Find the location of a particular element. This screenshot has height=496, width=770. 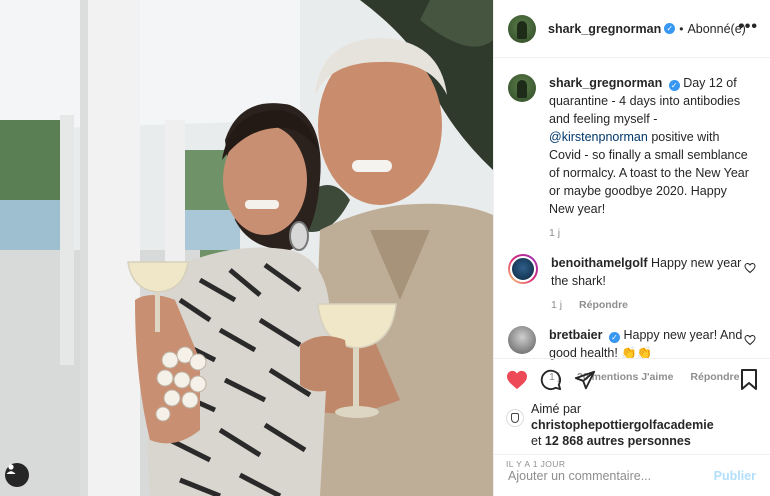

heart-icon is located at coordinates (517, 380).